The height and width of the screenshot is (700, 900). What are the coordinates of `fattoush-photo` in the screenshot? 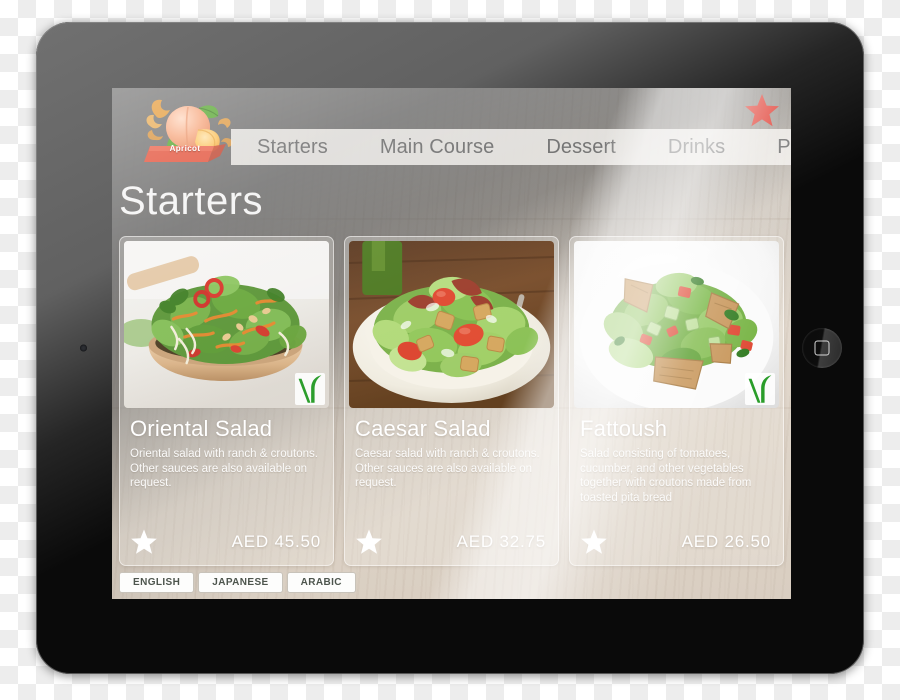 It's located at (676, 324).